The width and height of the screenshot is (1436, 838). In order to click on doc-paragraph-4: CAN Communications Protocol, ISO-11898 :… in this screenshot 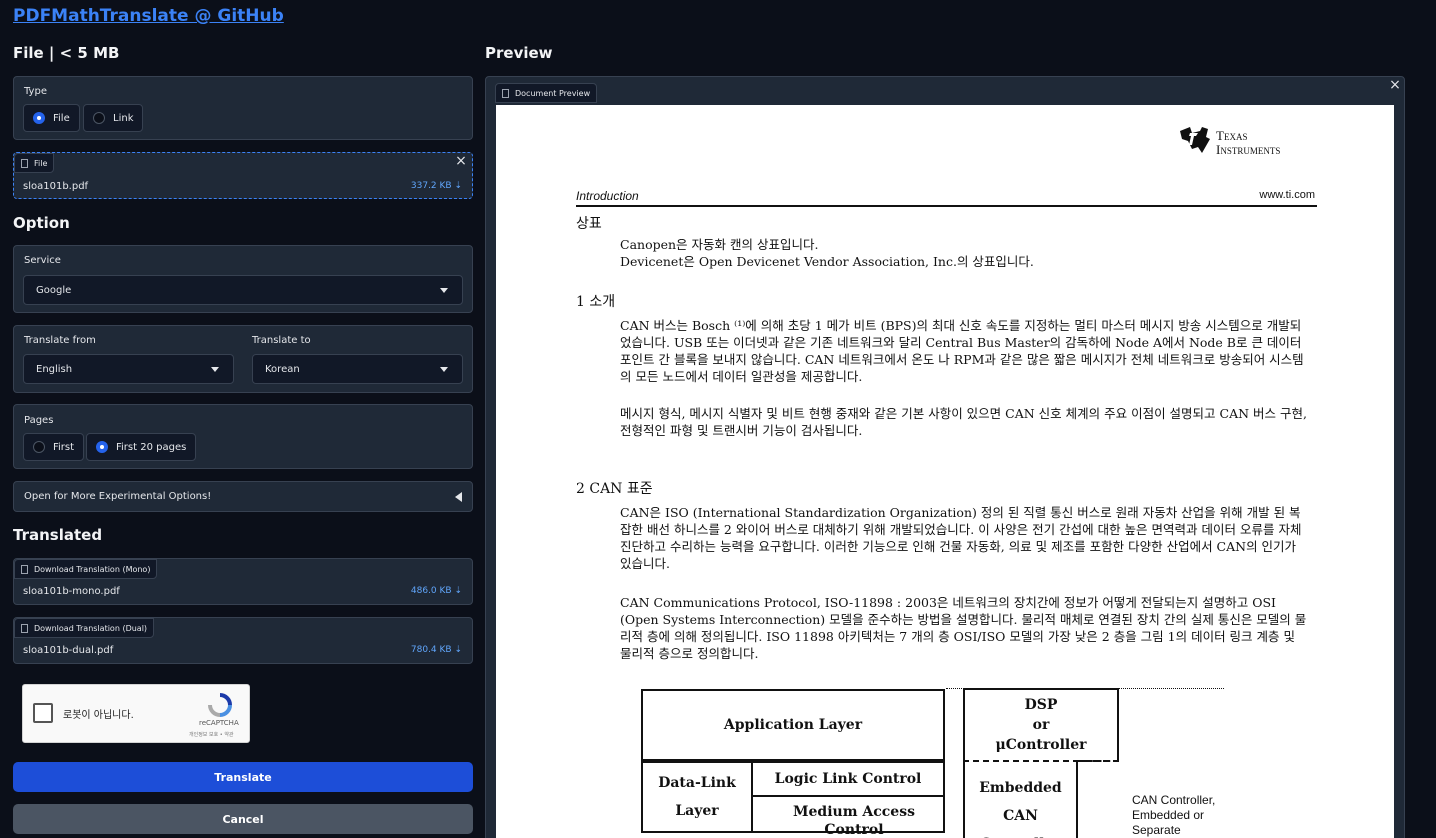, I will do `click(963, 628)`.